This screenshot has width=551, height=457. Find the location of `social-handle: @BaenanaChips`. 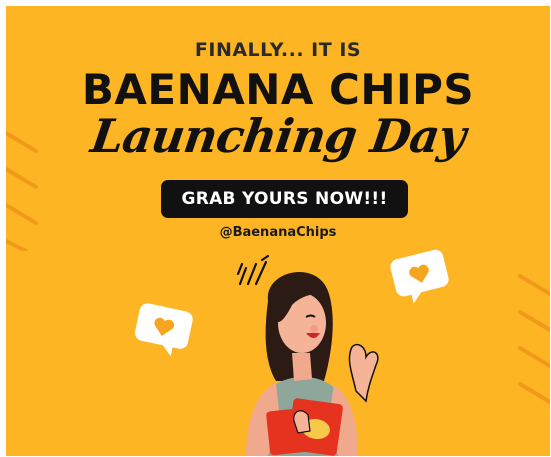

social-handle: @BaenanaChips is located at coordinates (278, 232).